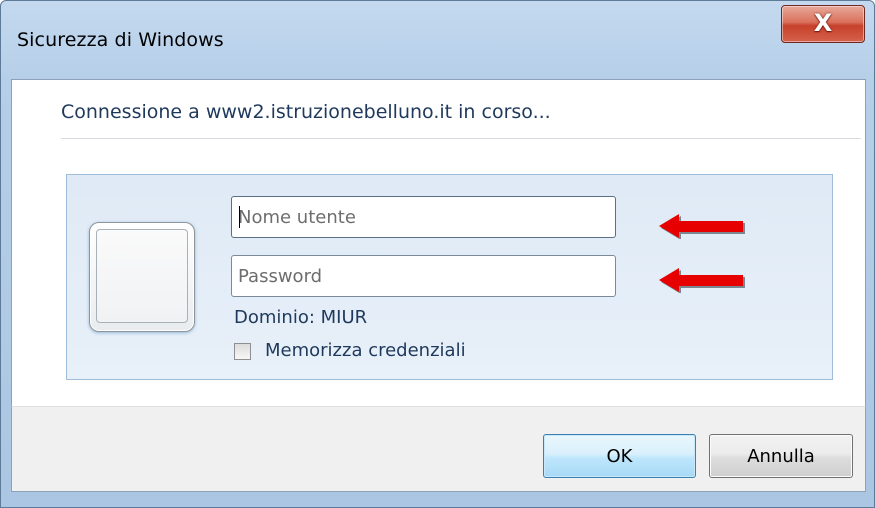 This screenshot has width=875, height=508. I want to click on separator, so click(461, 138).